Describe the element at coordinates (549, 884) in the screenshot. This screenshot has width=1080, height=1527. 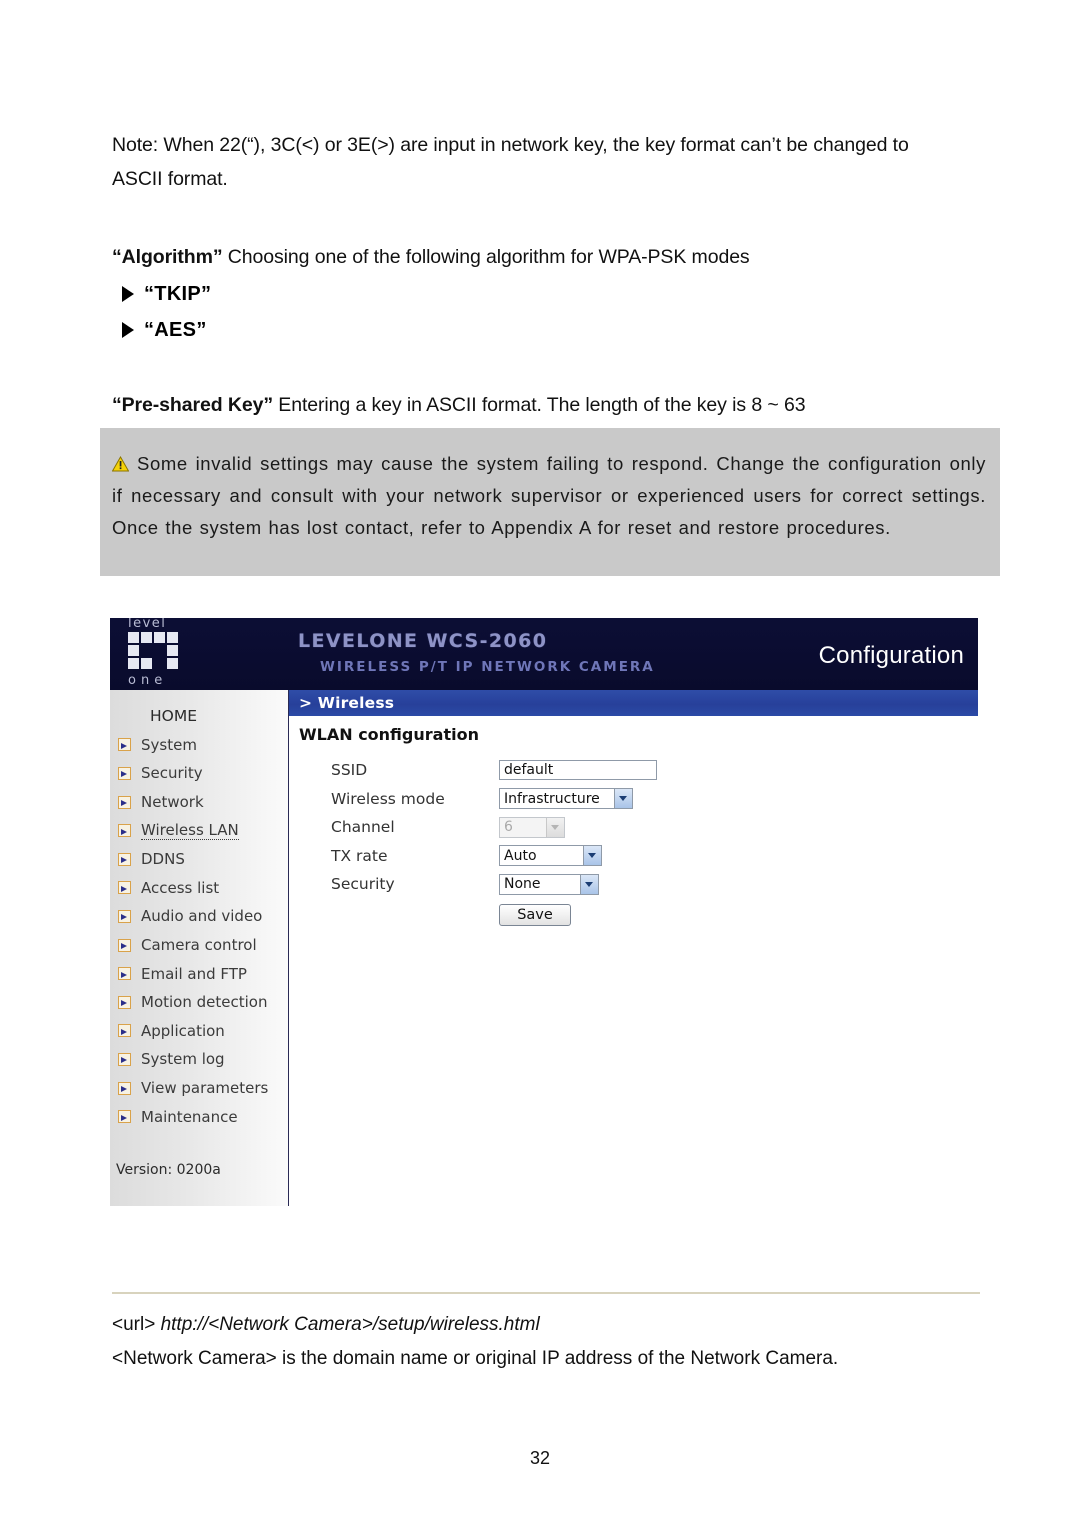
I see `security-select: None` at that location.